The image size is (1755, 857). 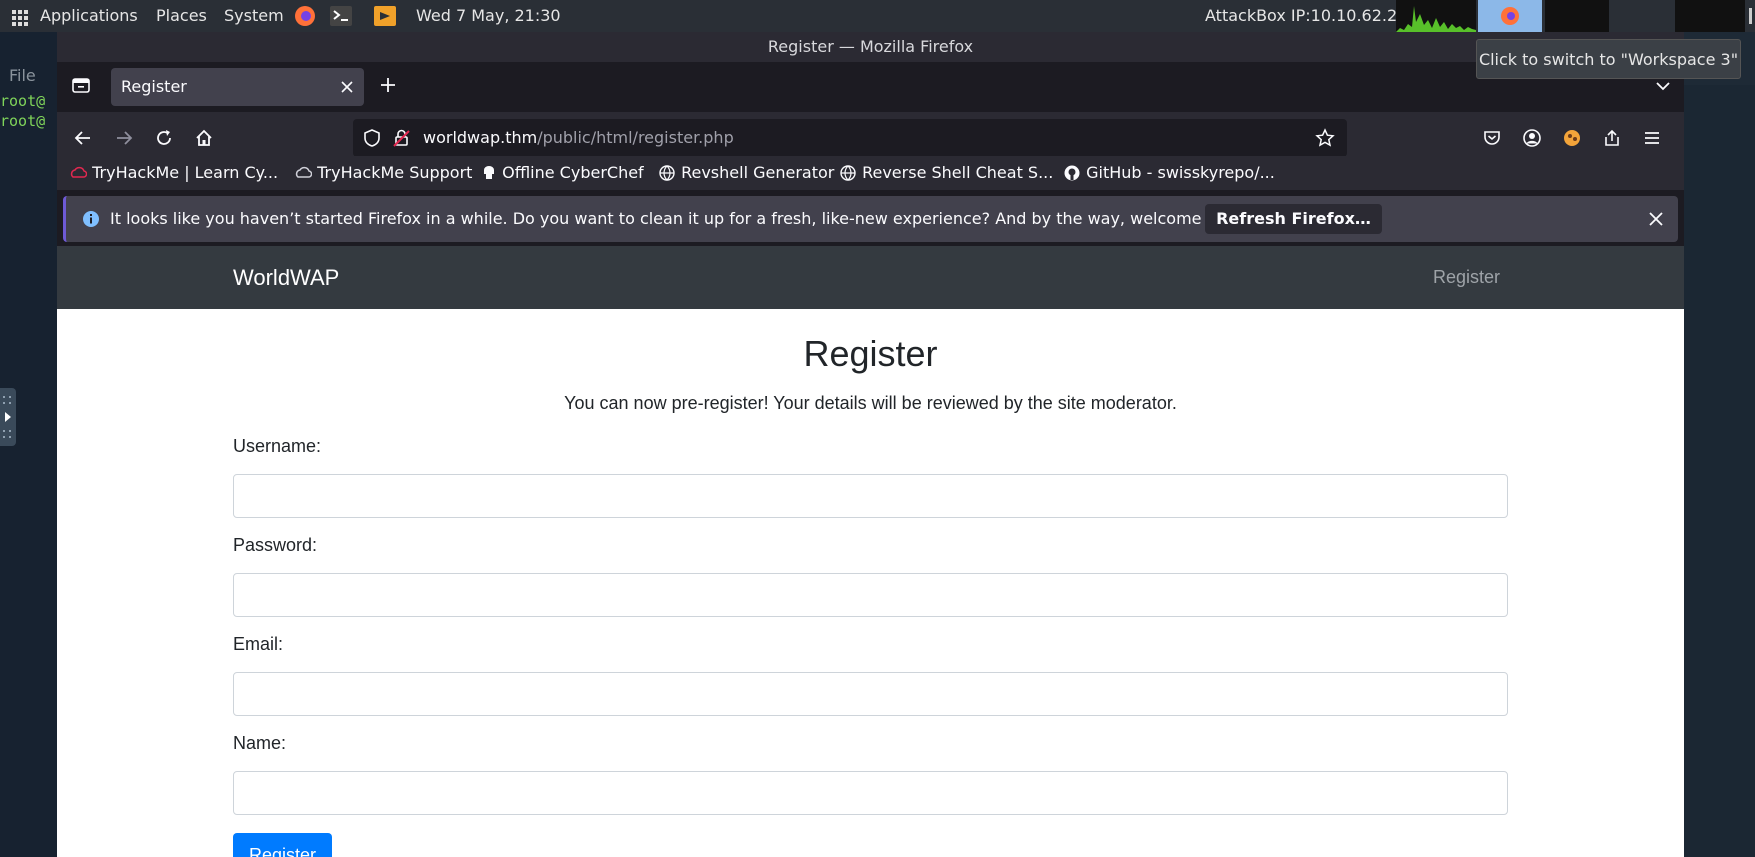 I want to click on bookmark-tryhackme-support: TryHackMe Support, so click(x=383, y=173).